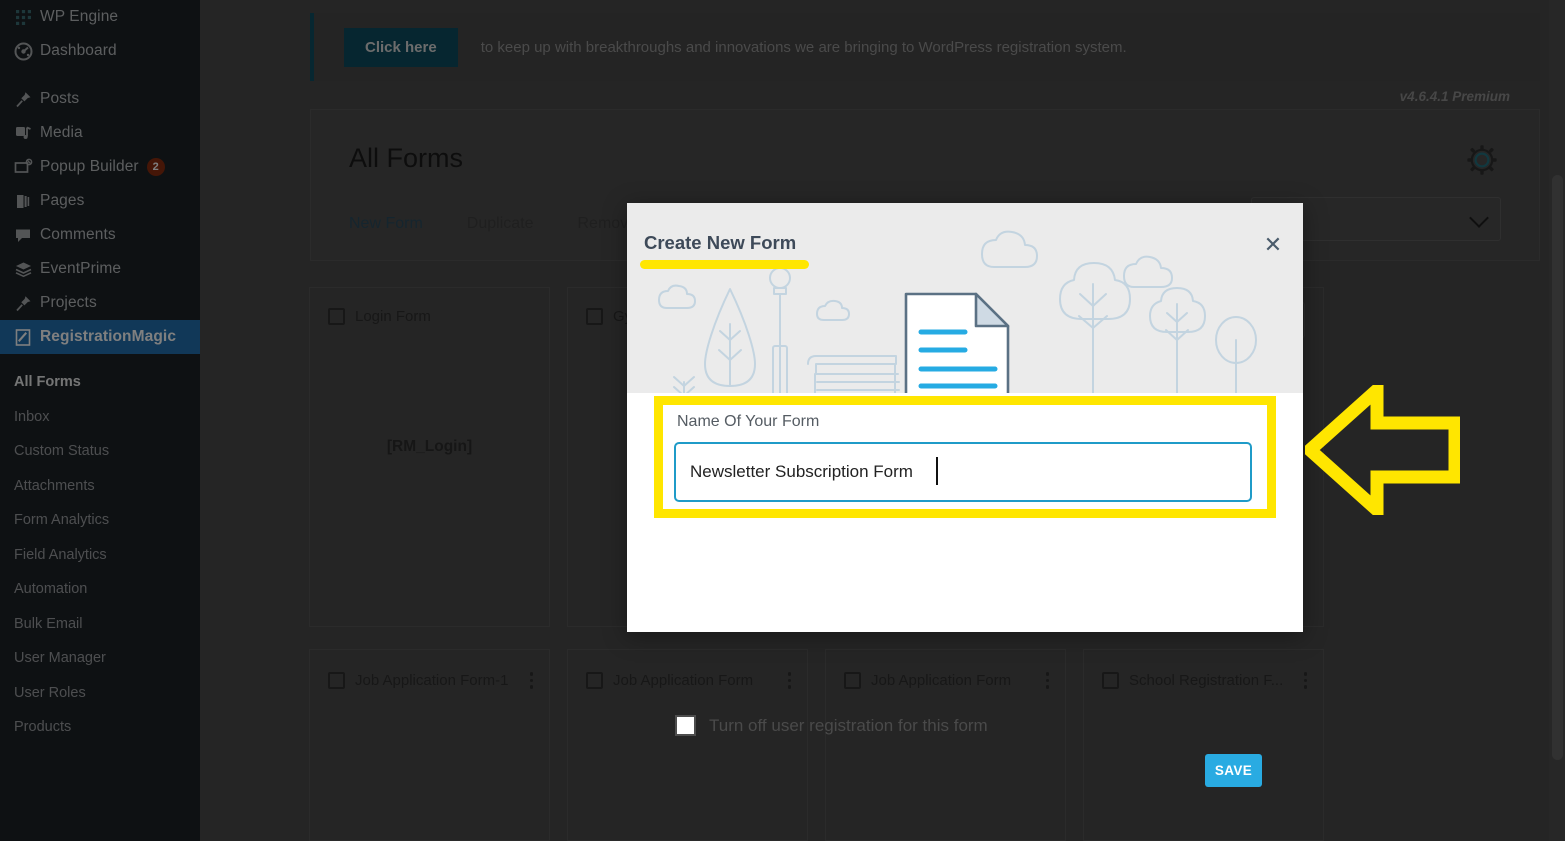  I want to click on modal-header: Create New Form ✕, so click(965, 298).